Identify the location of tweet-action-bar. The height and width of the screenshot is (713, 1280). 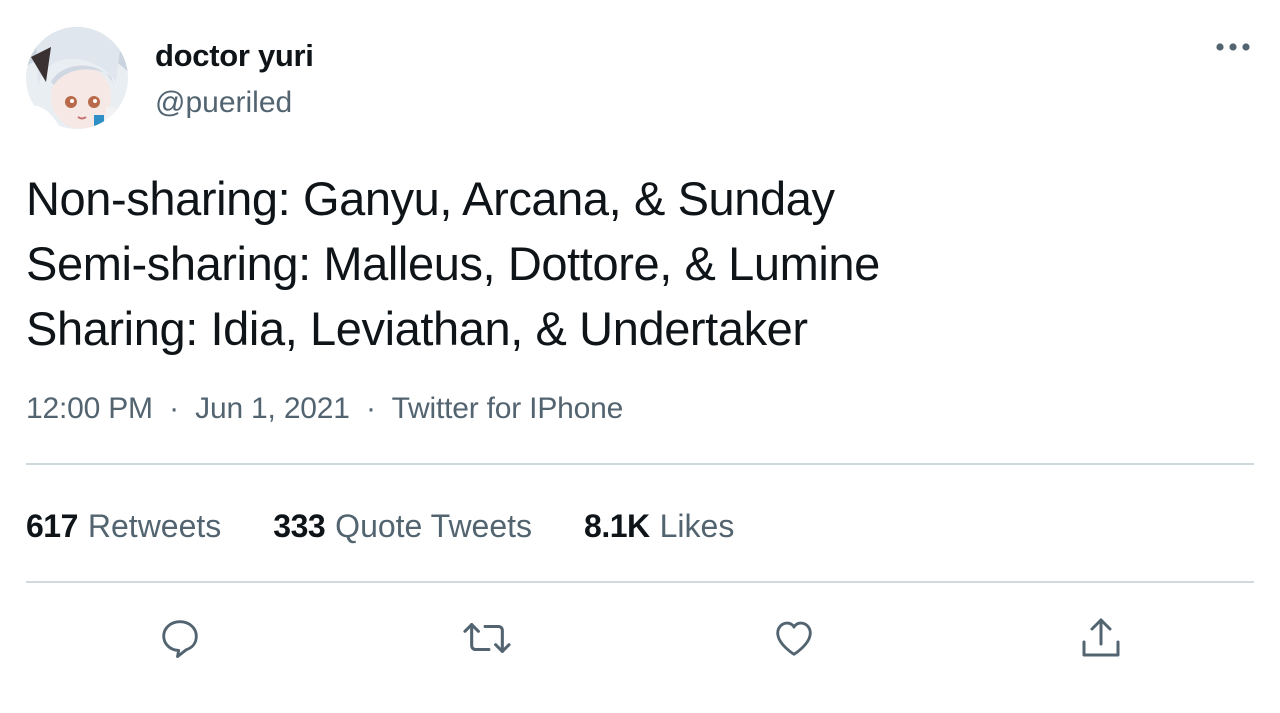
(640, 638).